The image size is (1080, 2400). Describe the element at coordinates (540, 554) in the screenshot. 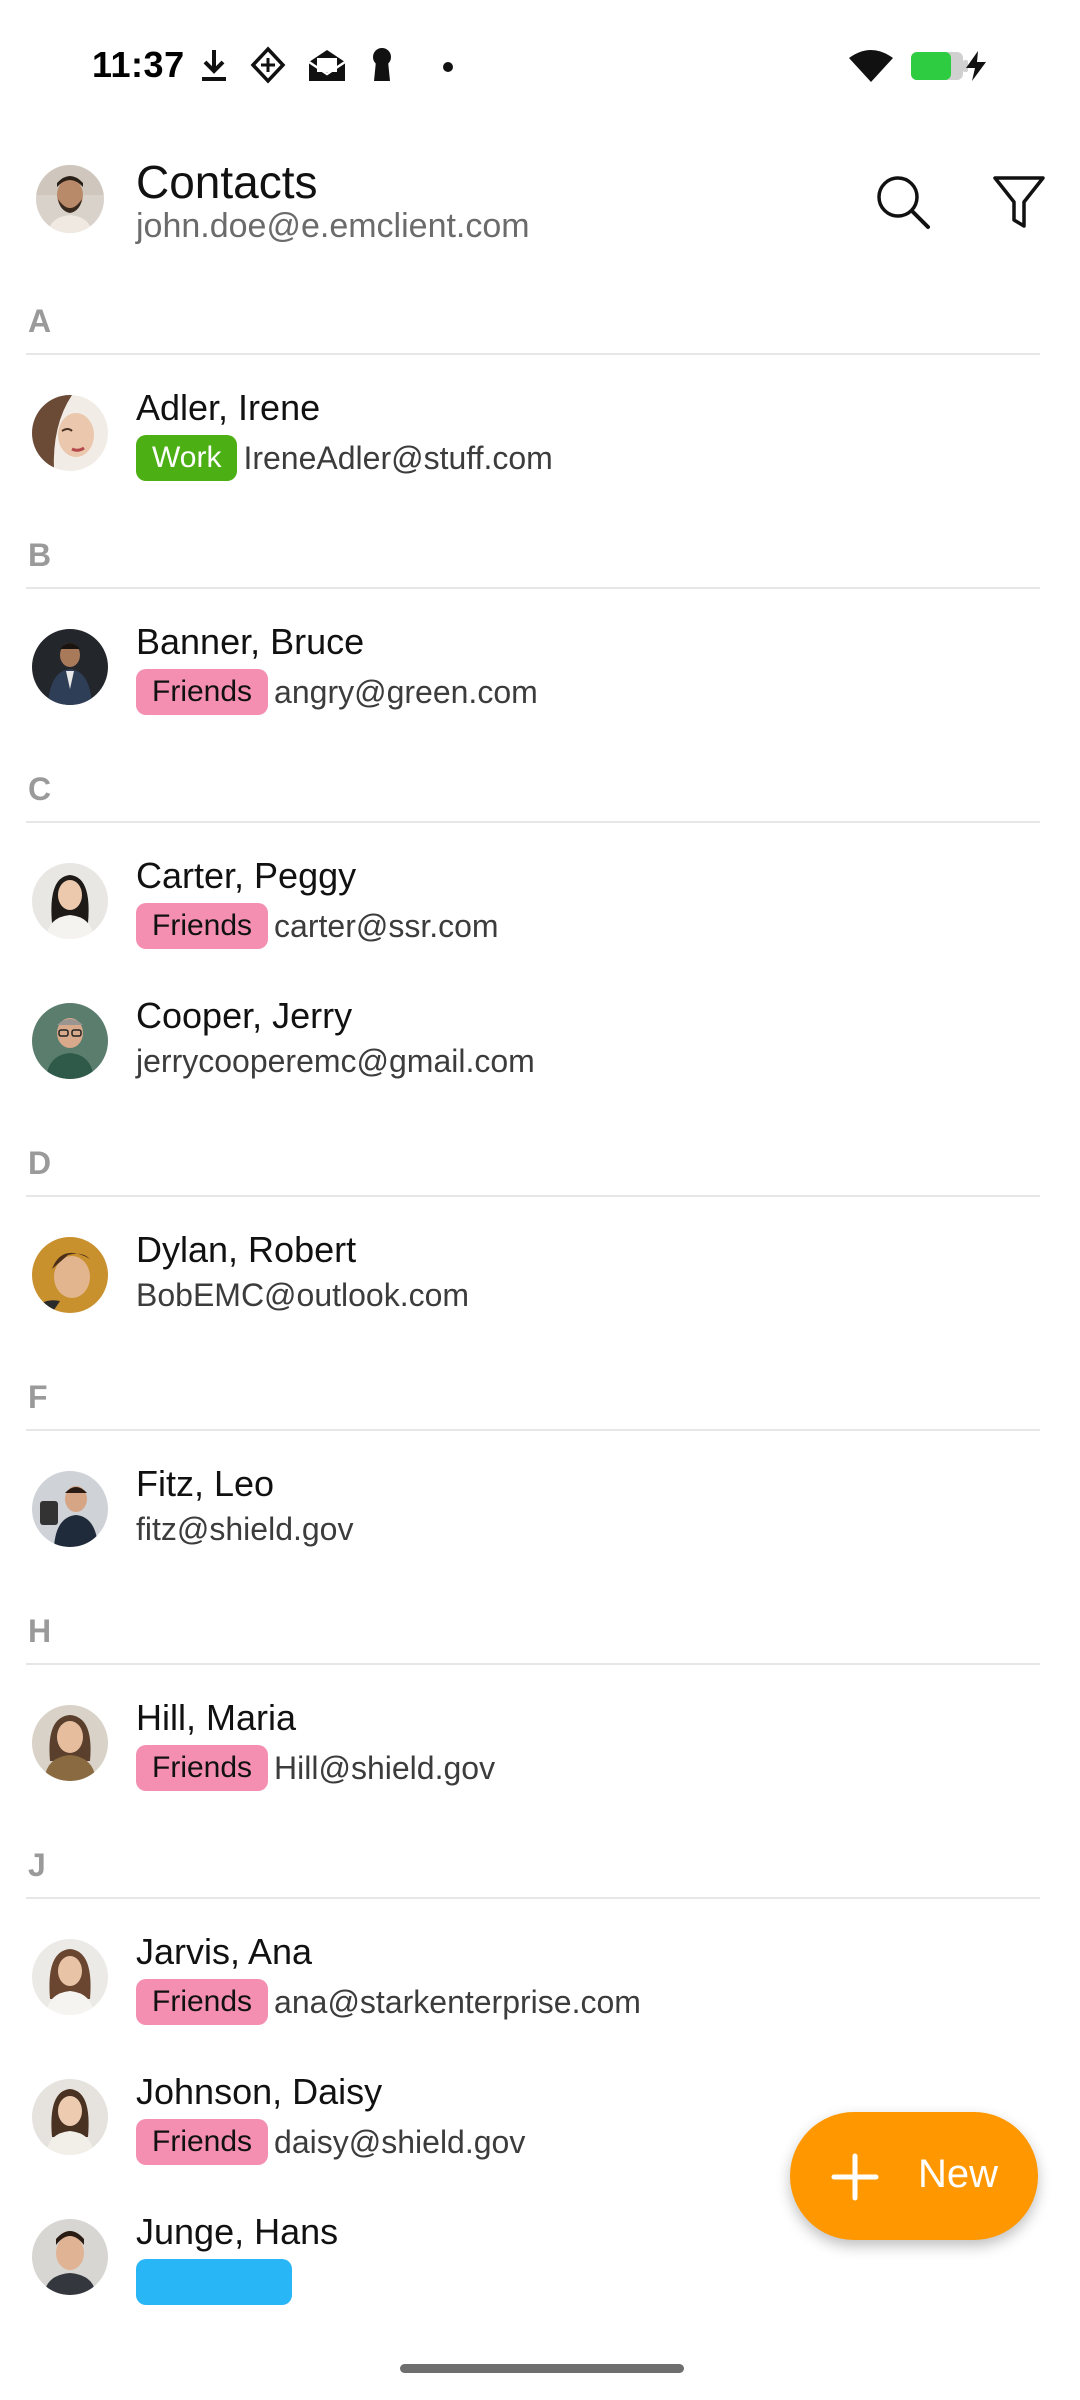

I see `section-header-b: B` at that location.